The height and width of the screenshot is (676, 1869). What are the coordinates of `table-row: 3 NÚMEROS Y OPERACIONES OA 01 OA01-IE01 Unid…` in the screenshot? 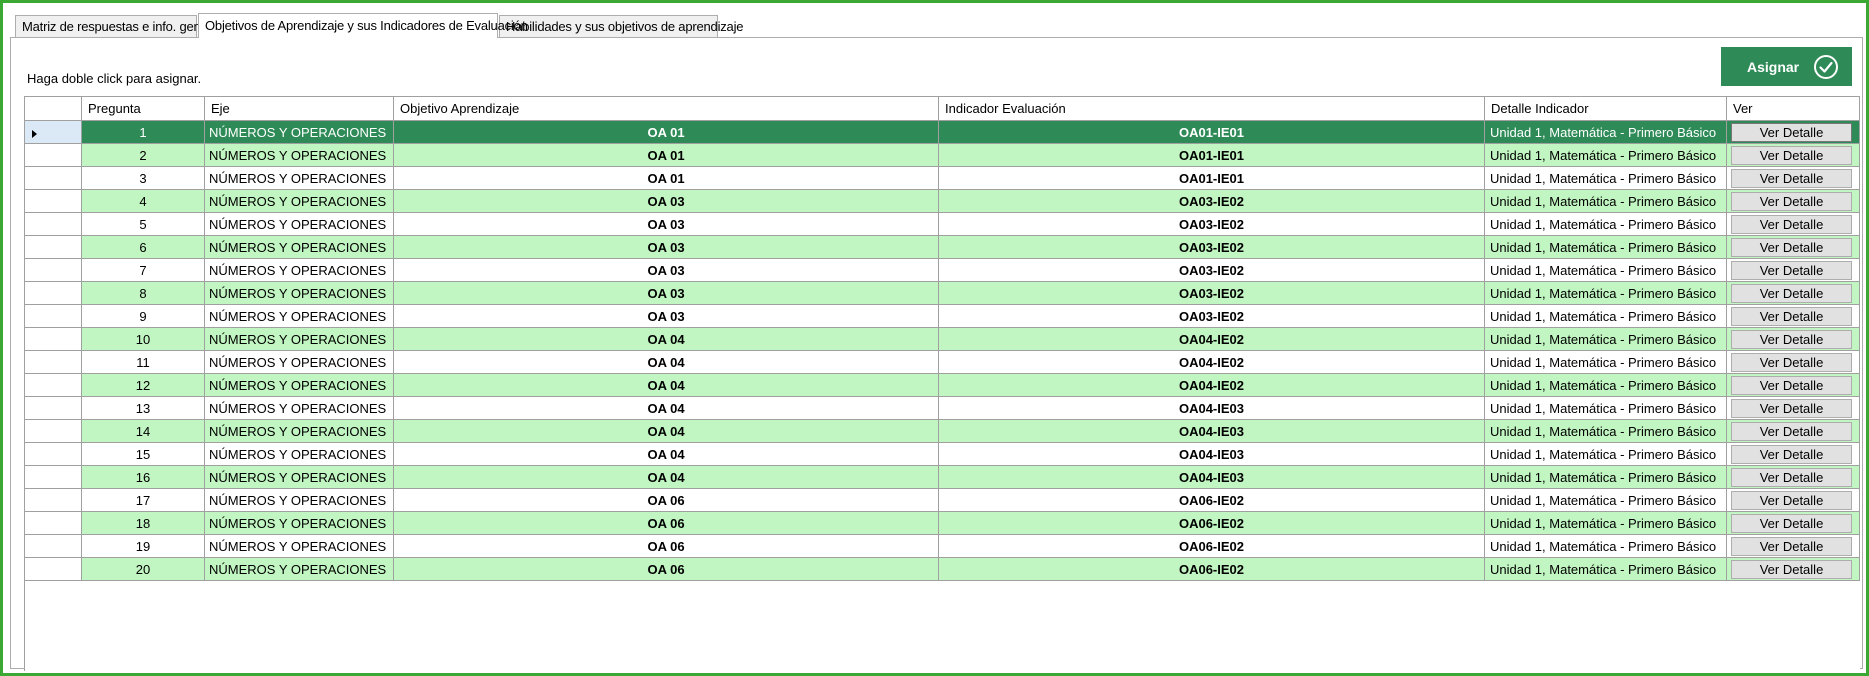 It's located at (942, 178).